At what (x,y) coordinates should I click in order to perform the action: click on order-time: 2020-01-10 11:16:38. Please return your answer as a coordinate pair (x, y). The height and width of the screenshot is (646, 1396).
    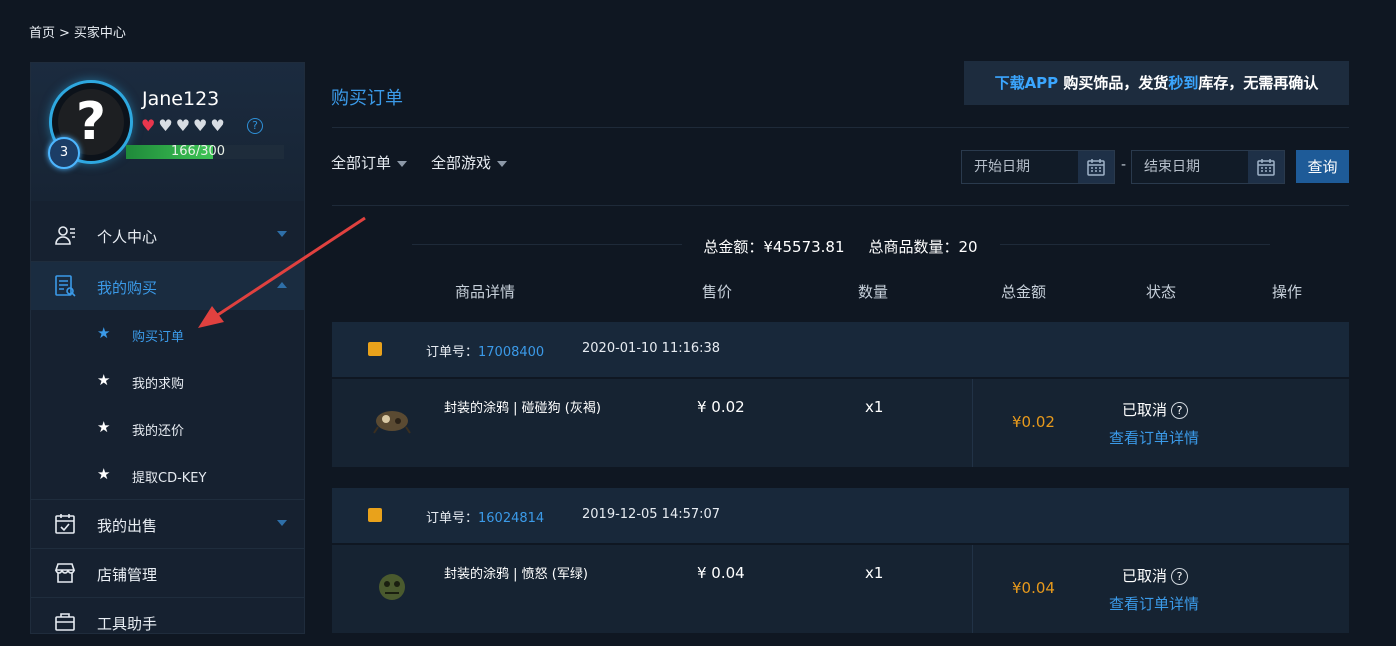
    Looking at the image, I should click on (651, 348).